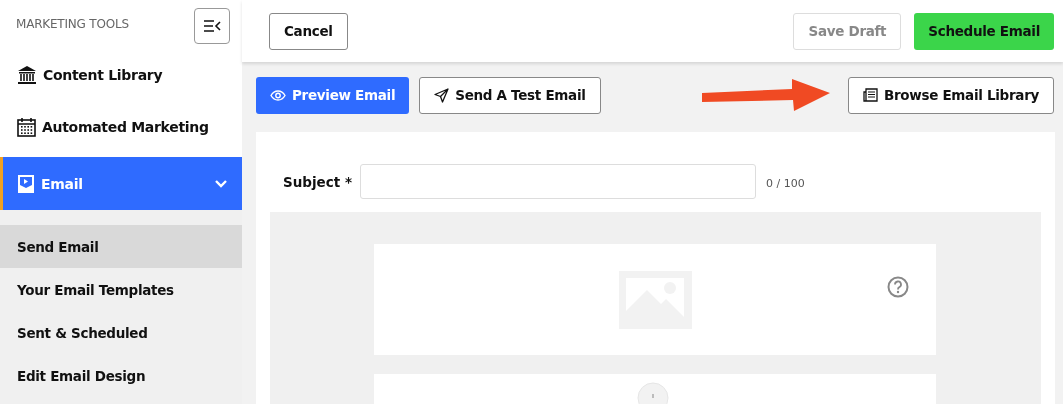 The image size is (1063, 404). I want to click on paper-plane-icon, so click(442, 95).